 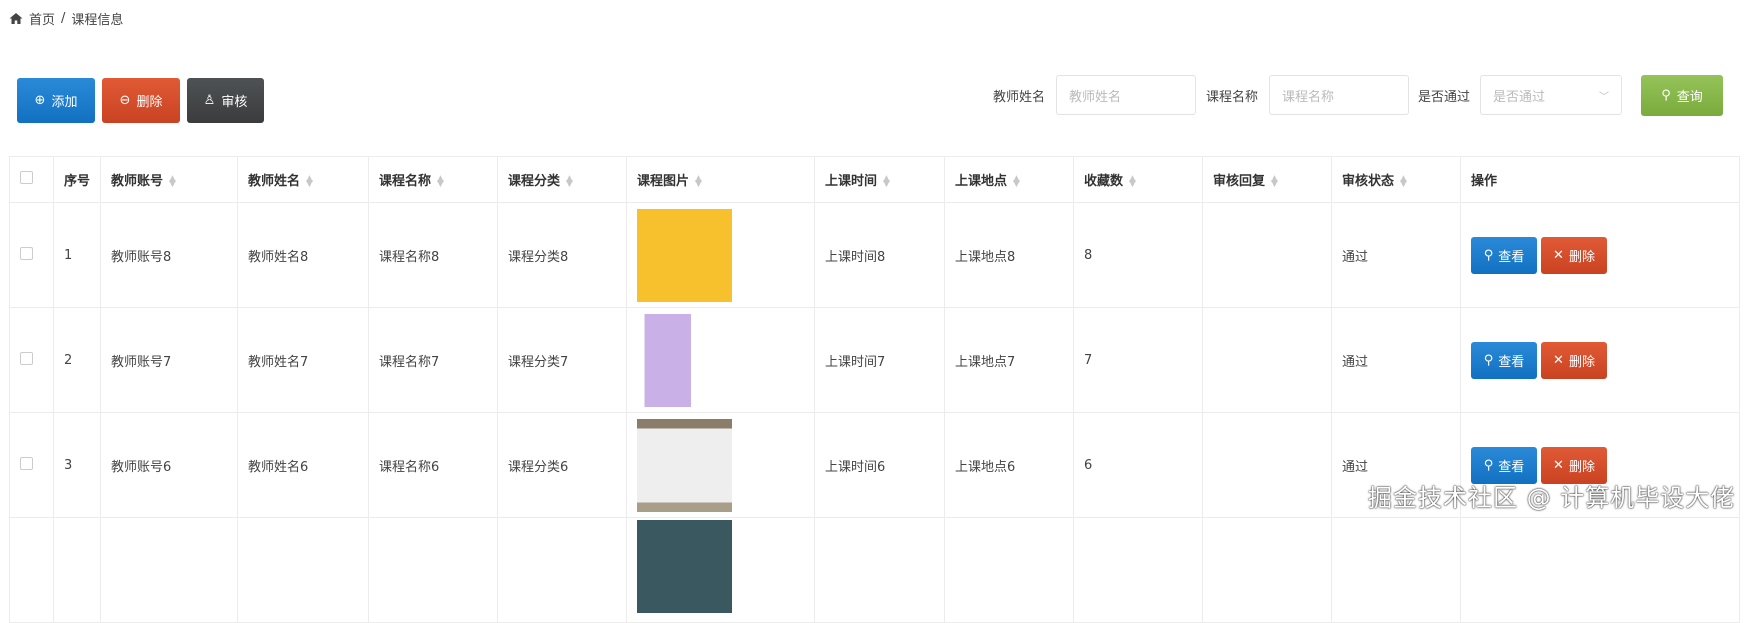 I want to click on pass-select: 是否通过 ﹀, so click(x=1551, y=95).